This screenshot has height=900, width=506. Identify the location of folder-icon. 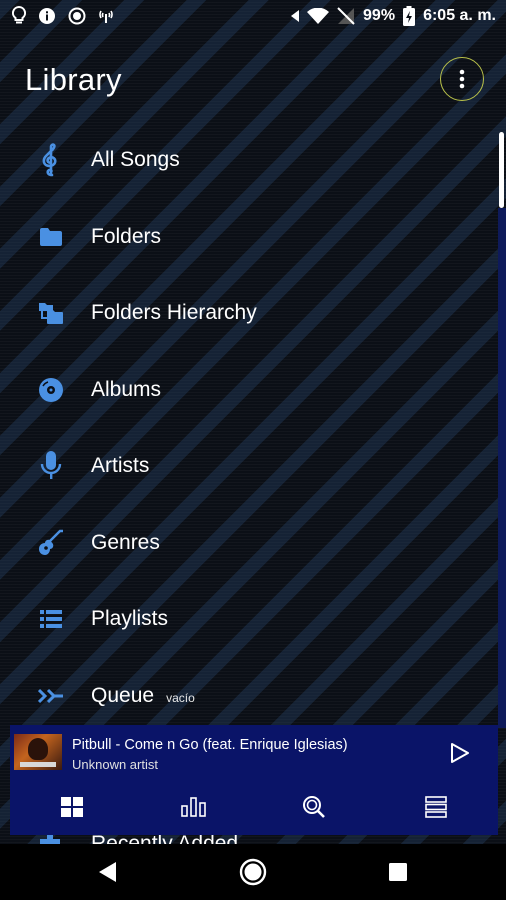
(51, 237).